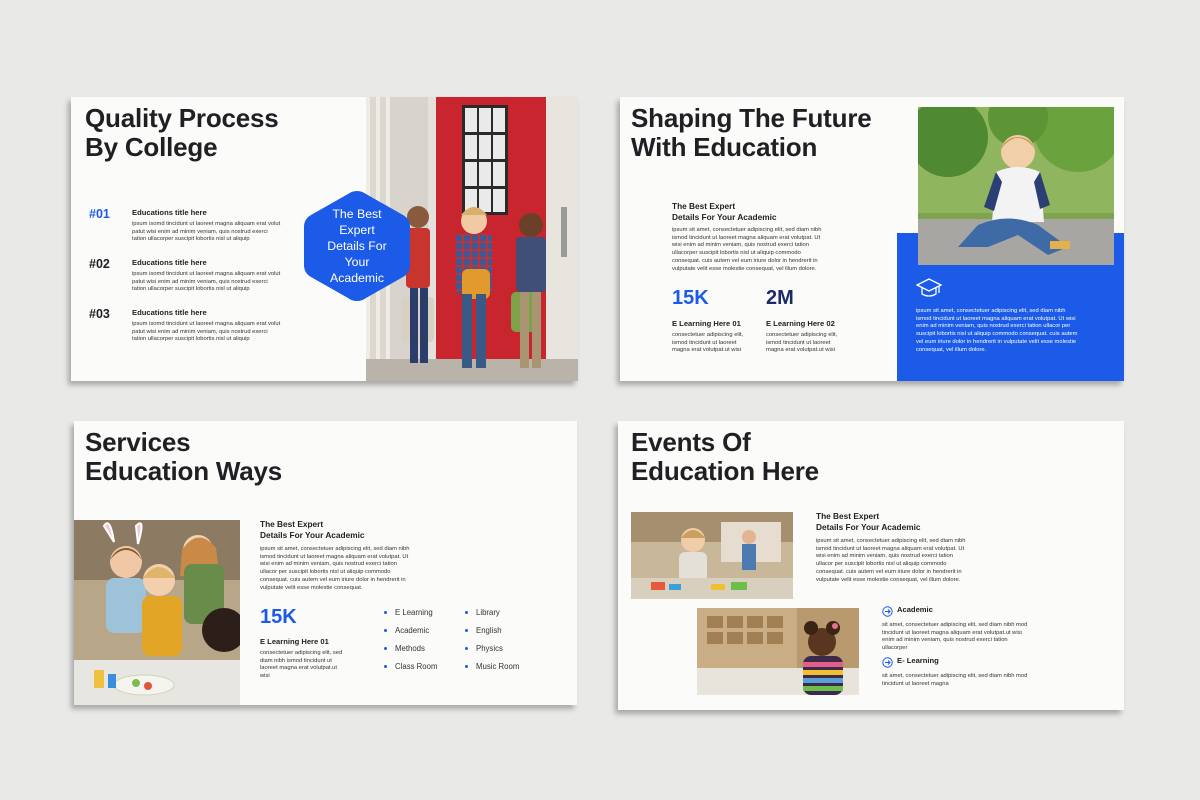  What do you see at coordinates (357, 278) in the screenshot?
I see `badge-line: Academic` at bounding box center [357, 278].